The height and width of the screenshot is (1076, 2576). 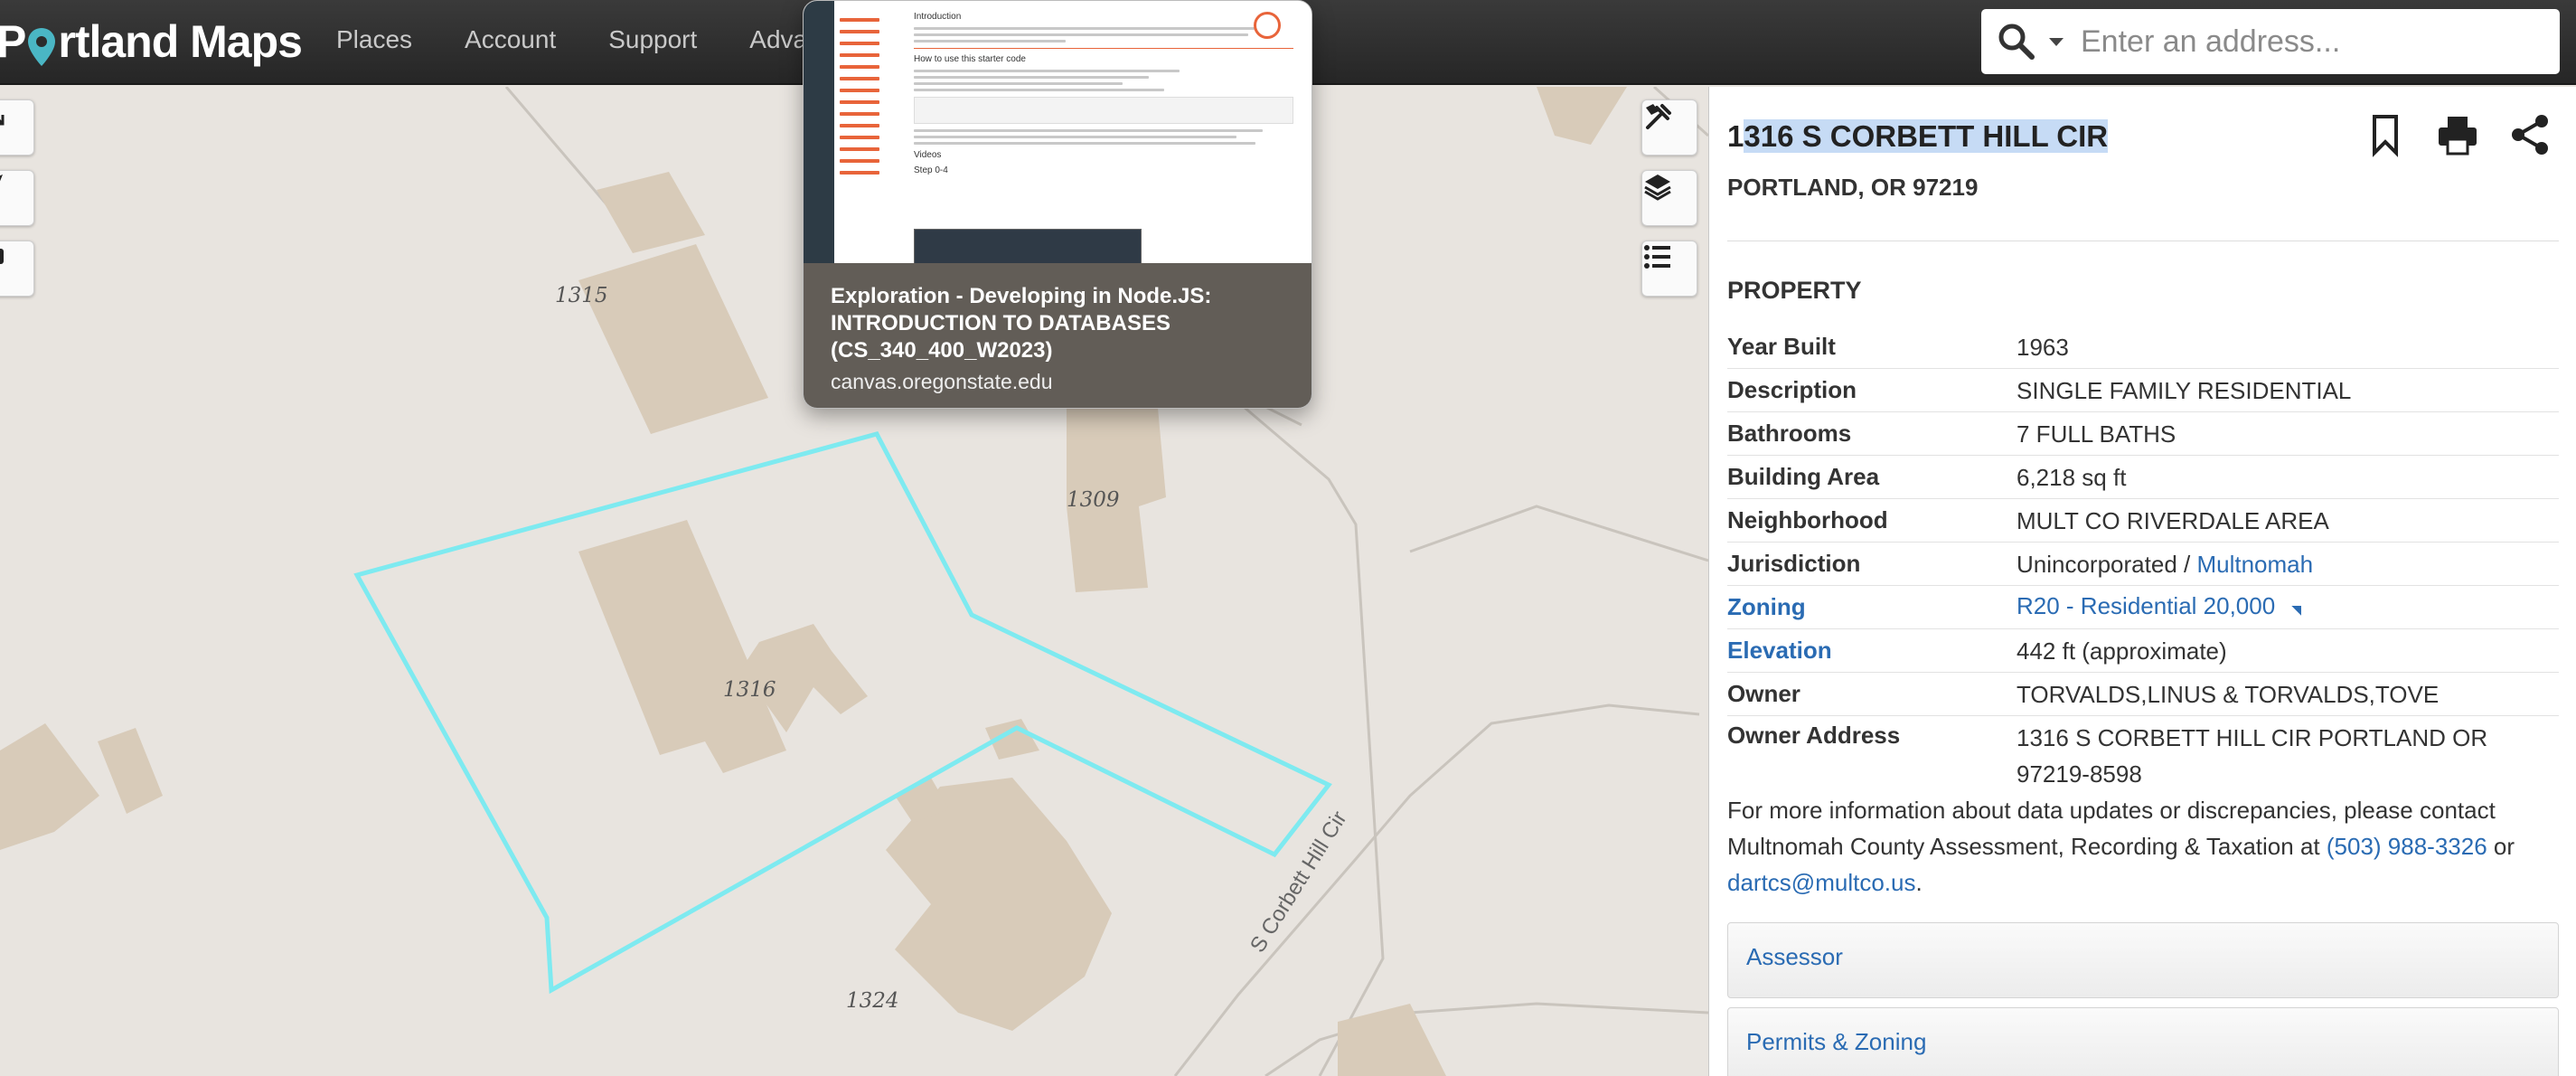 What do you see at coordinates (2143, 1042) in the screenshot?
I see `permits-zoning-accordion: Permits & Zoning` at bounding box center [2143, 1042].